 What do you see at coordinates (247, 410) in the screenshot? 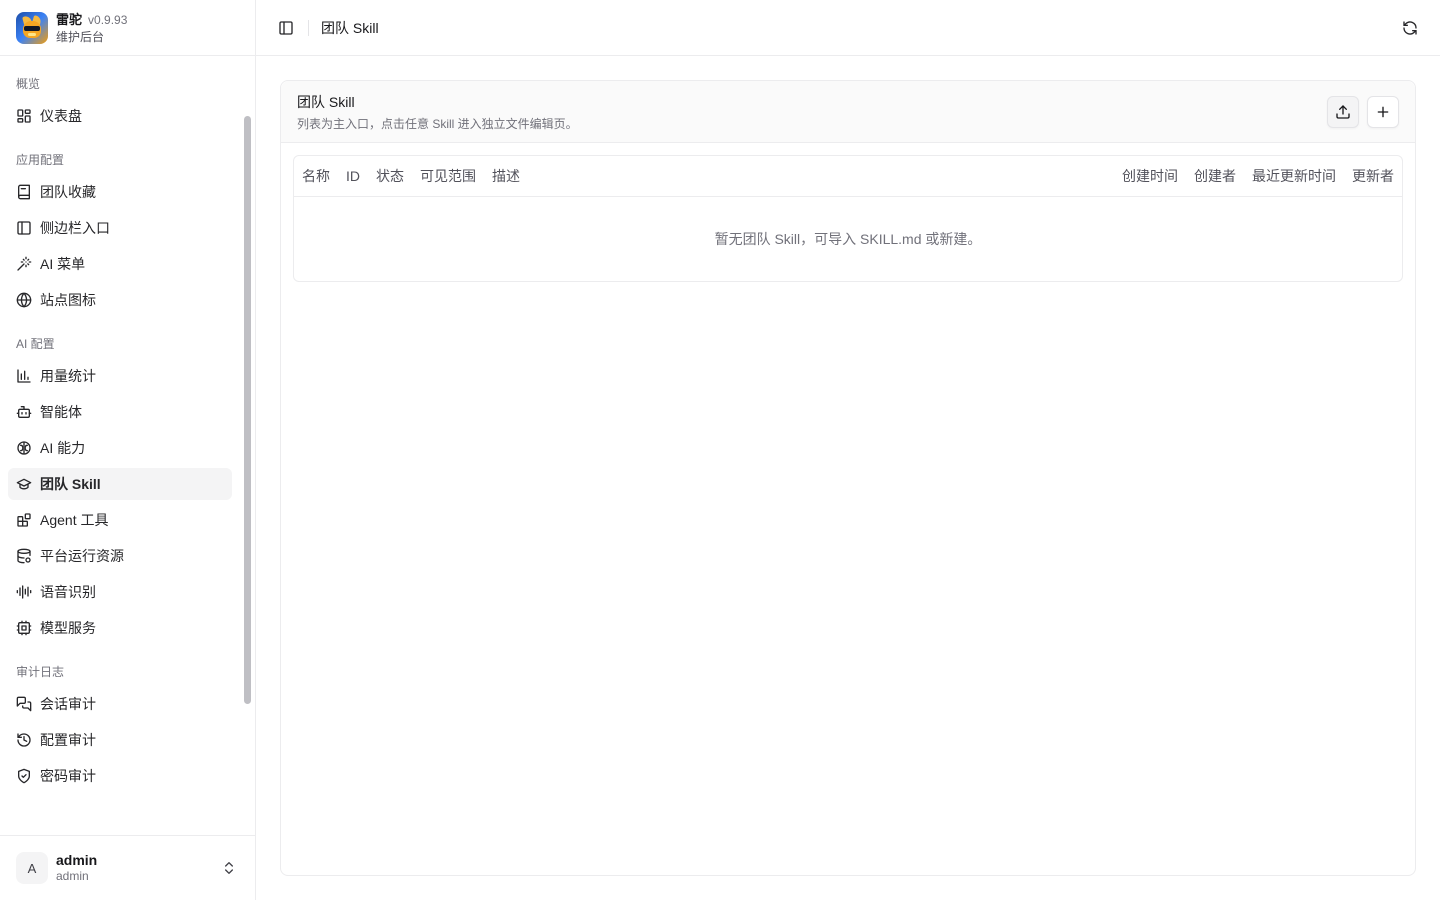
I see `sidebar-scrollbar` at bounding box center [247, 410].